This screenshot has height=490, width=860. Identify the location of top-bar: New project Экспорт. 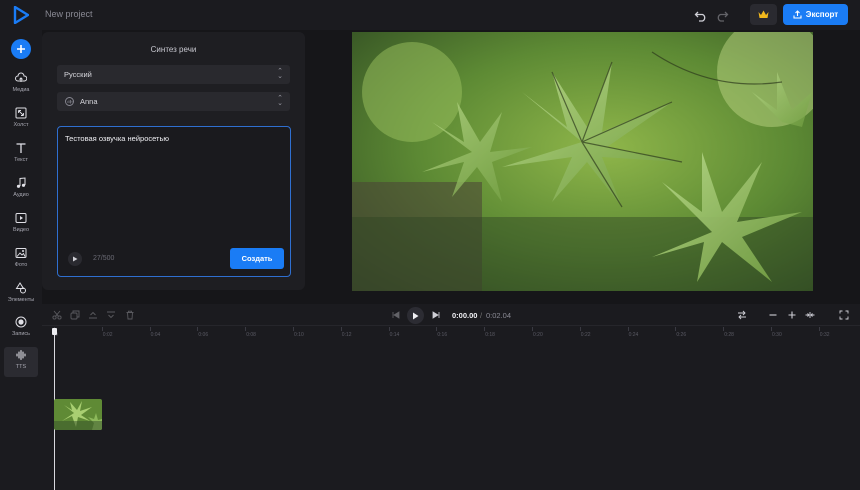
(430, 15).